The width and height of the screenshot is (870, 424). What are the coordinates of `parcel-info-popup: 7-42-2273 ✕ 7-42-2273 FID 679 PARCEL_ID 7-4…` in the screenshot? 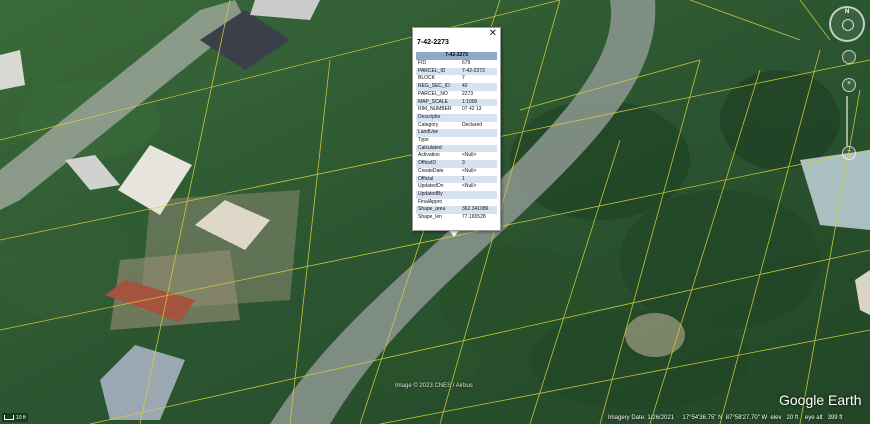 It's located at (456, 129).